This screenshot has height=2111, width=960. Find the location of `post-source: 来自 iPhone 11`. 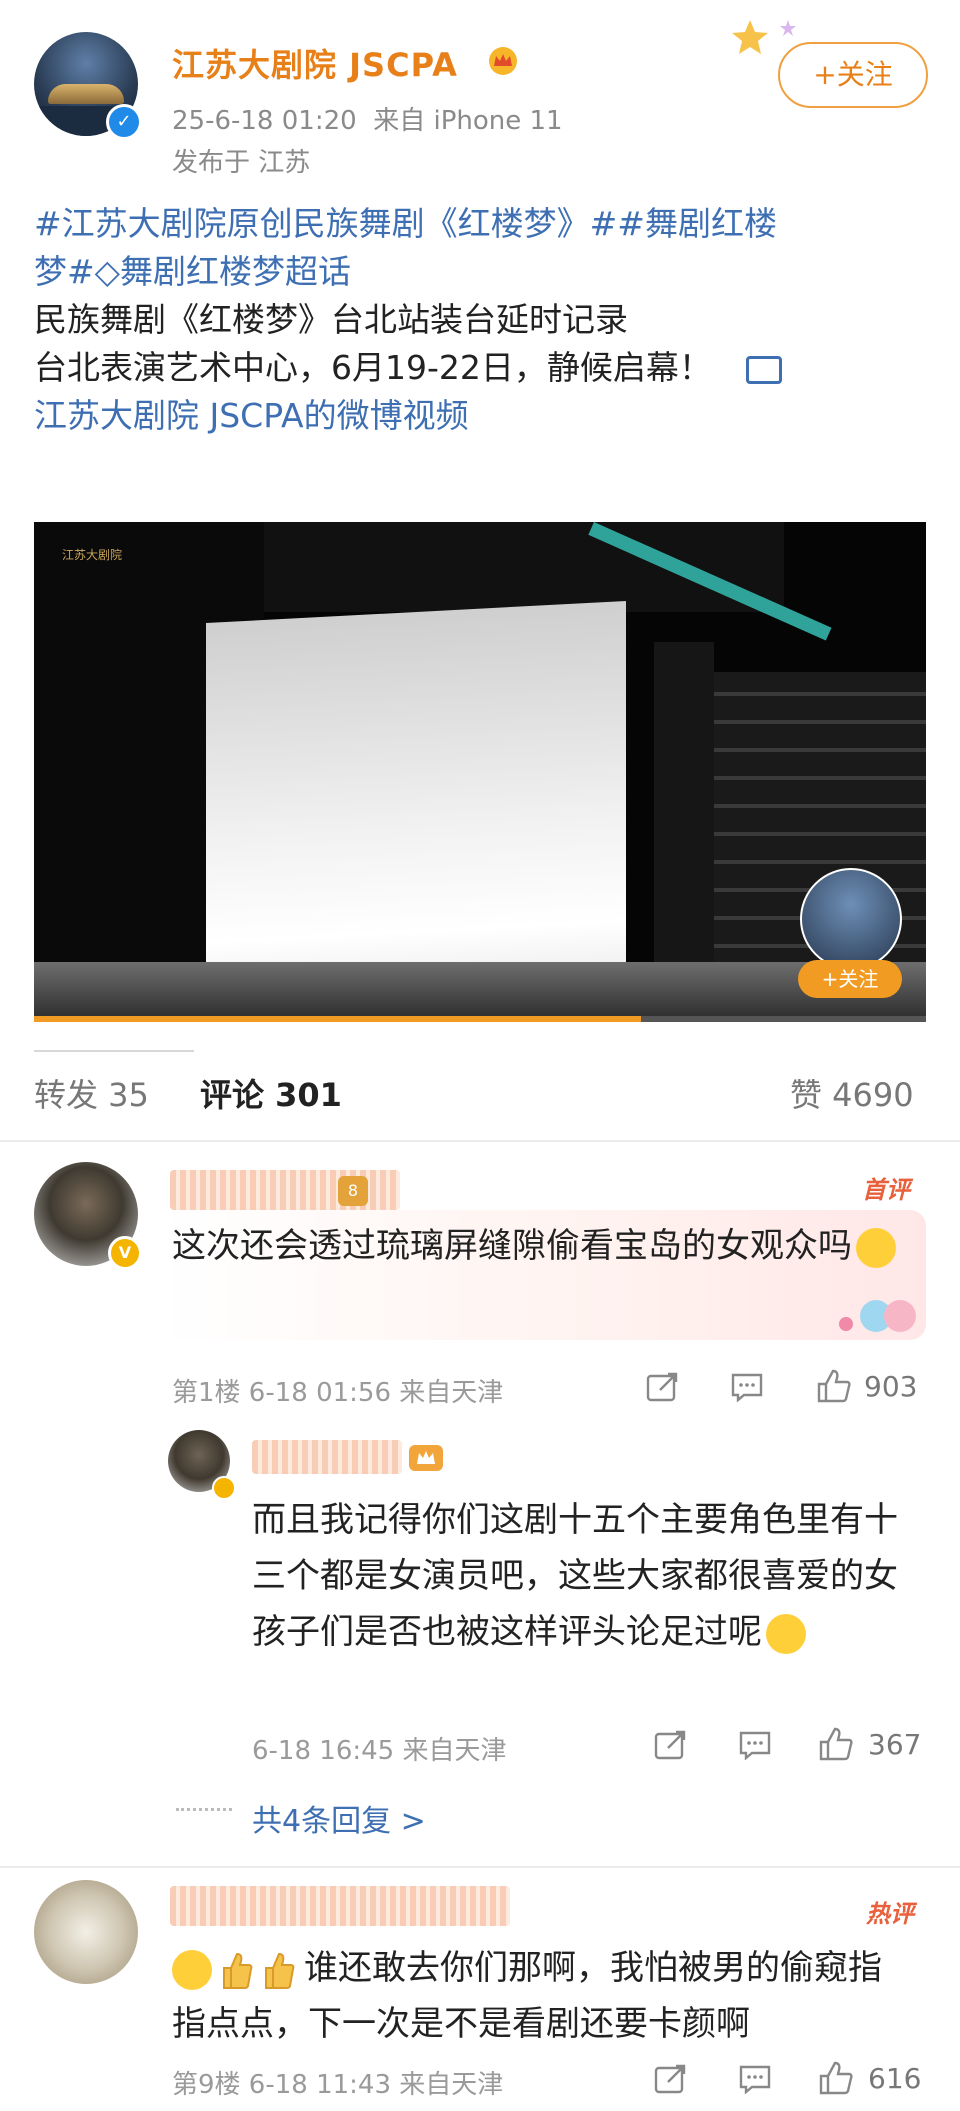

post-source: 来自 iPhone 11 is located at coordinates (468, 121).